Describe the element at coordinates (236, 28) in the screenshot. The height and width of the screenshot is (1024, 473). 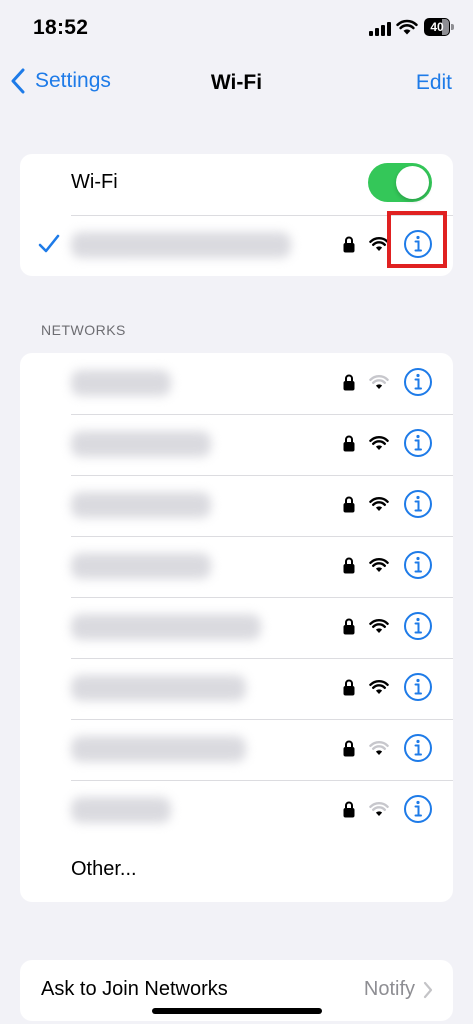
I see `status-bar: 18:52 40` at that location.